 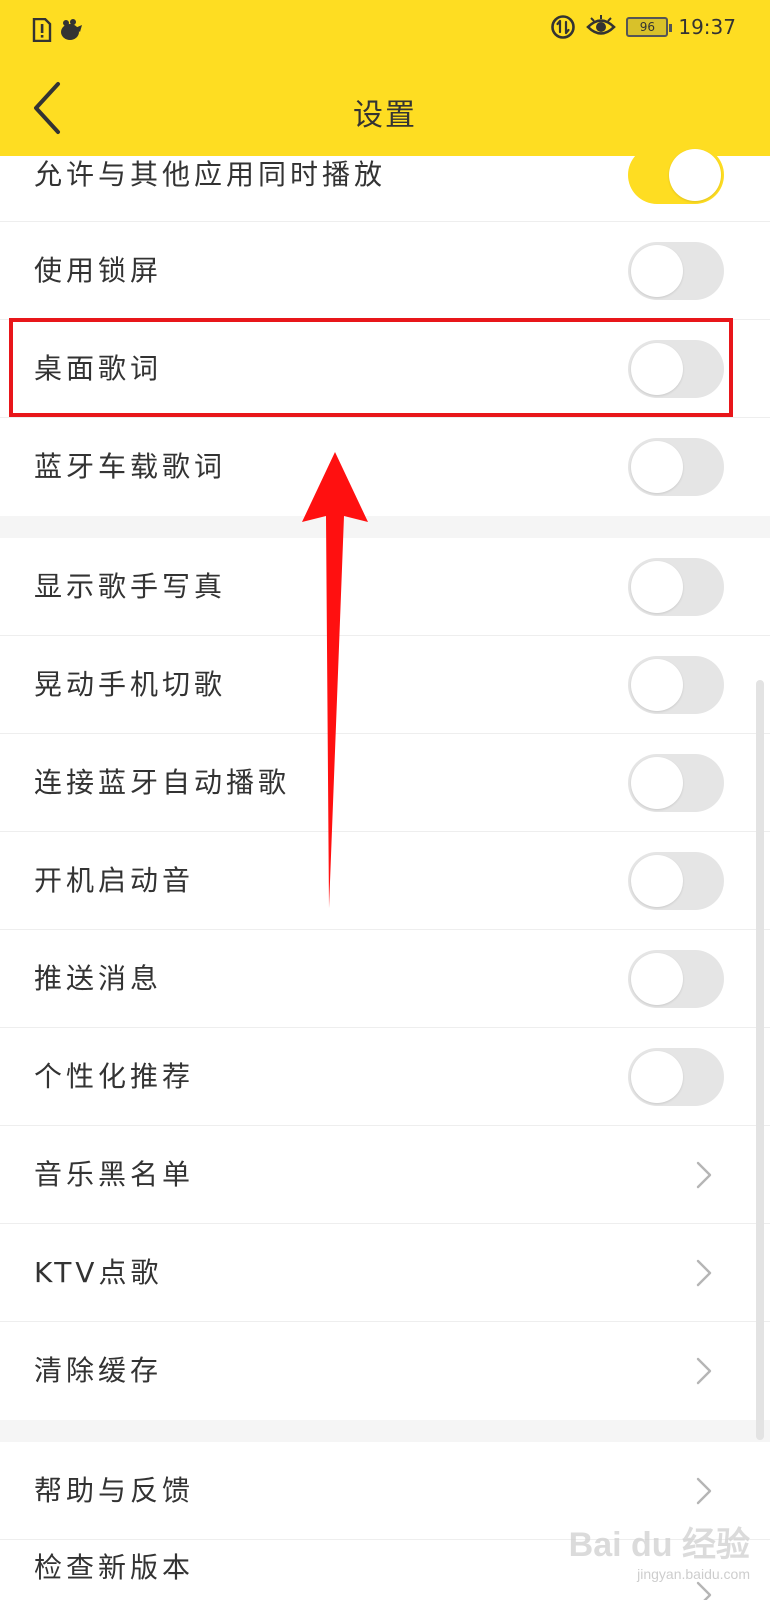 What do you see at coordinates (42, 30) in the screenshot?
I see `alert-doc-icon` at bounding box center [42, 30].